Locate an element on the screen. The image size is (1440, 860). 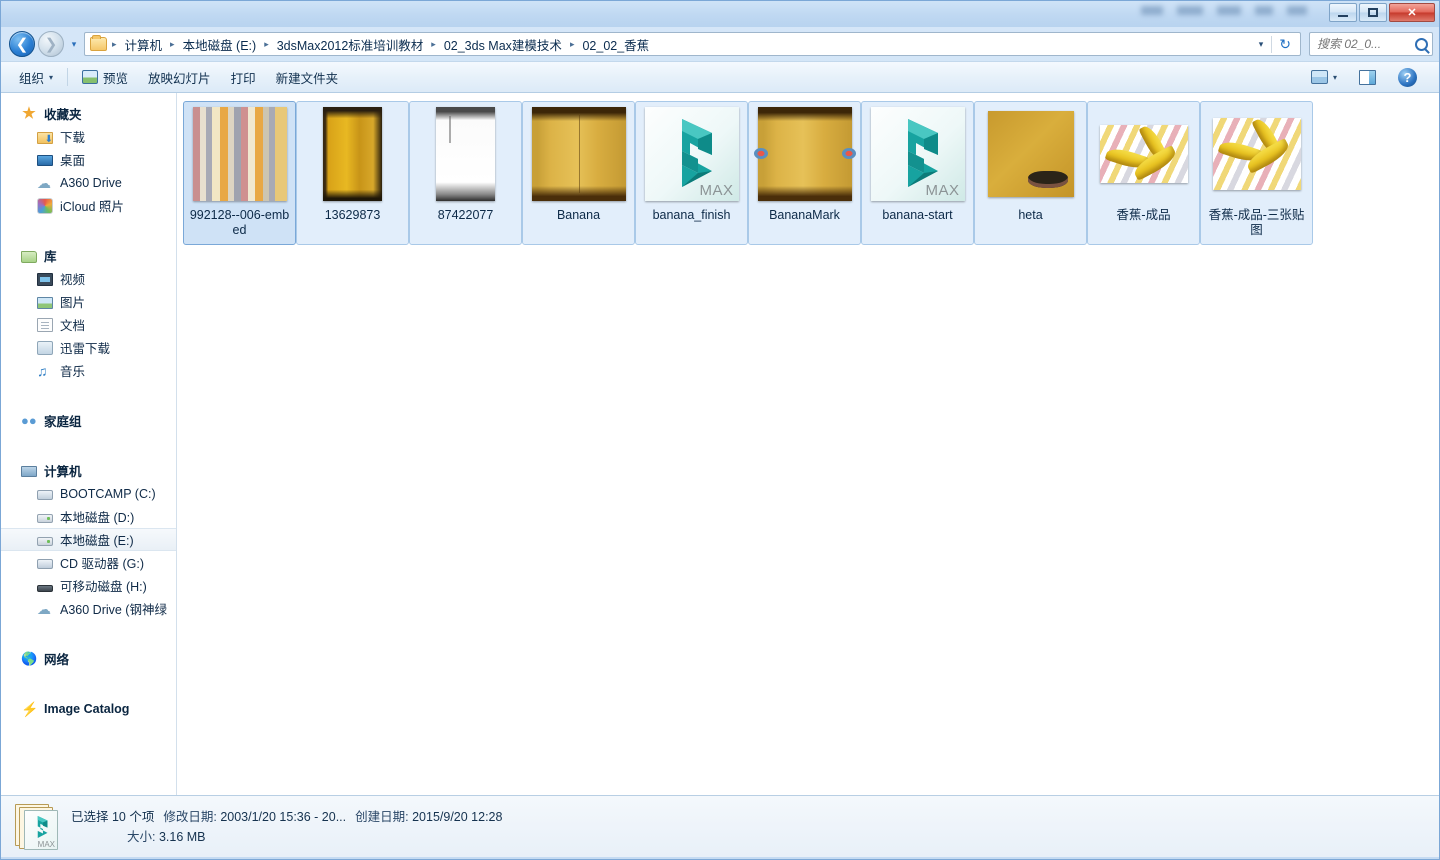
file-name: 香蕉-成品-三张贴图 is located at coordinates (1256, 222).